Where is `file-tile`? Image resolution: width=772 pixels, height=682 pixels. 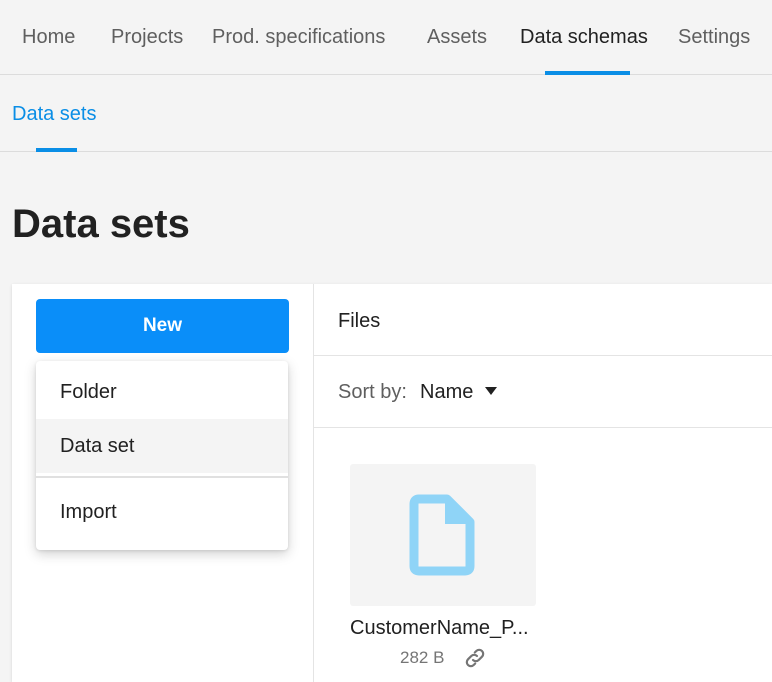 file-tile is located at coordinates (443, 535).